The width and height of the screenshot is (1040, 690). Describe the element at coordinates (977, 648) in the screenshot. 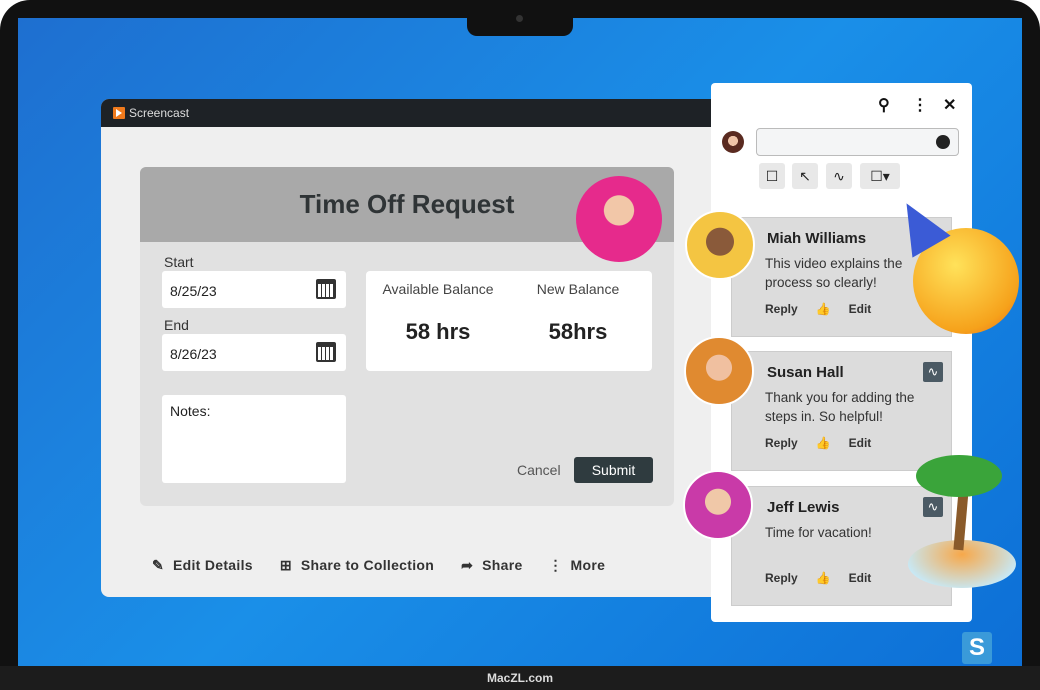

I see `techsmith-logo-icon: S` at that location.